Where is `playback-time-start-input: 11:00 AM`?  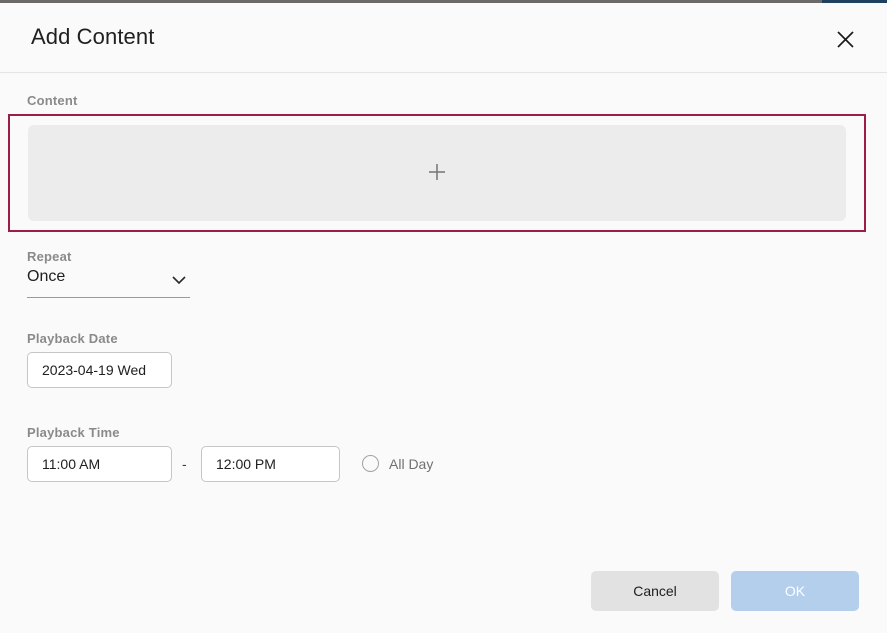
playback-time-start-input: 11:00 AM is located at coordinates (99, 464).